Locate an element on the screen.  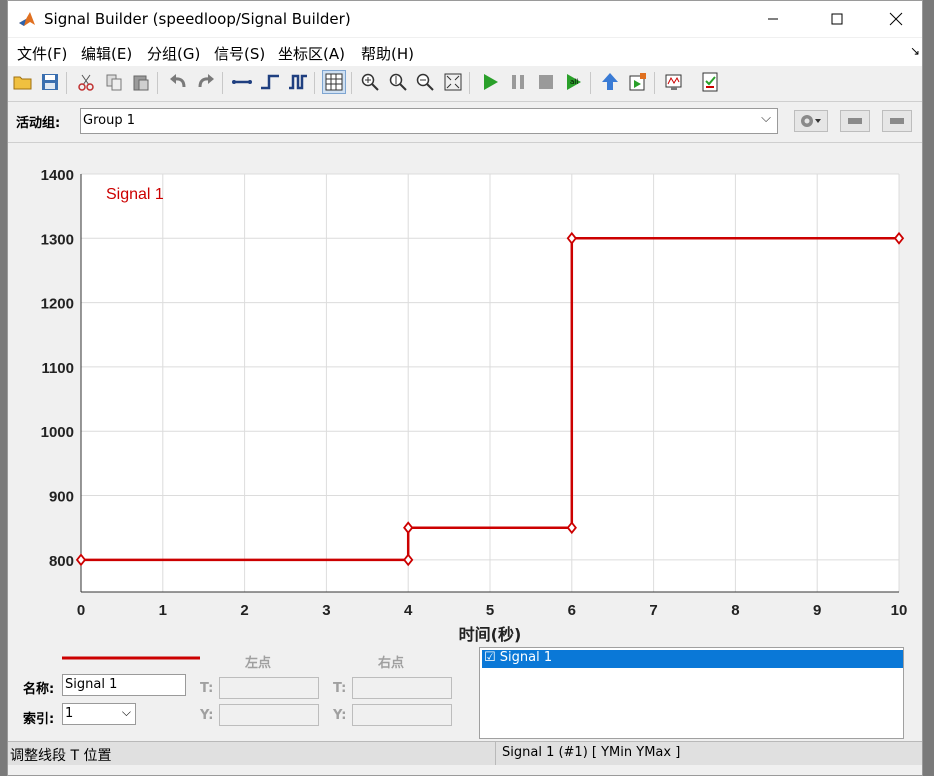
minimize-icon is located at coordinates (773, 19).